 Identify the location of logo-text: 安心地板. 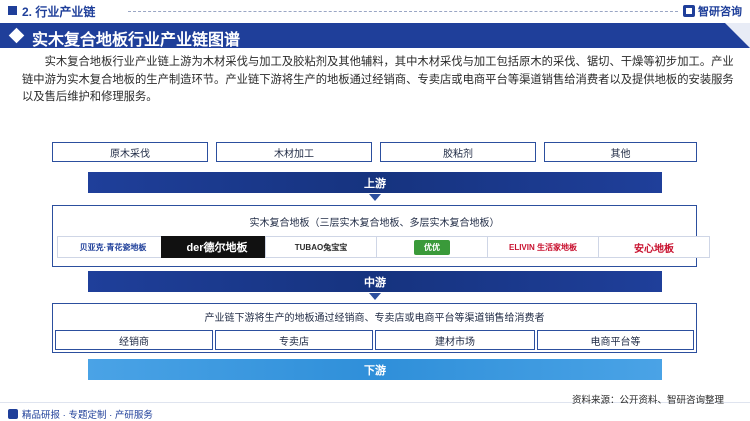
(654, 249).